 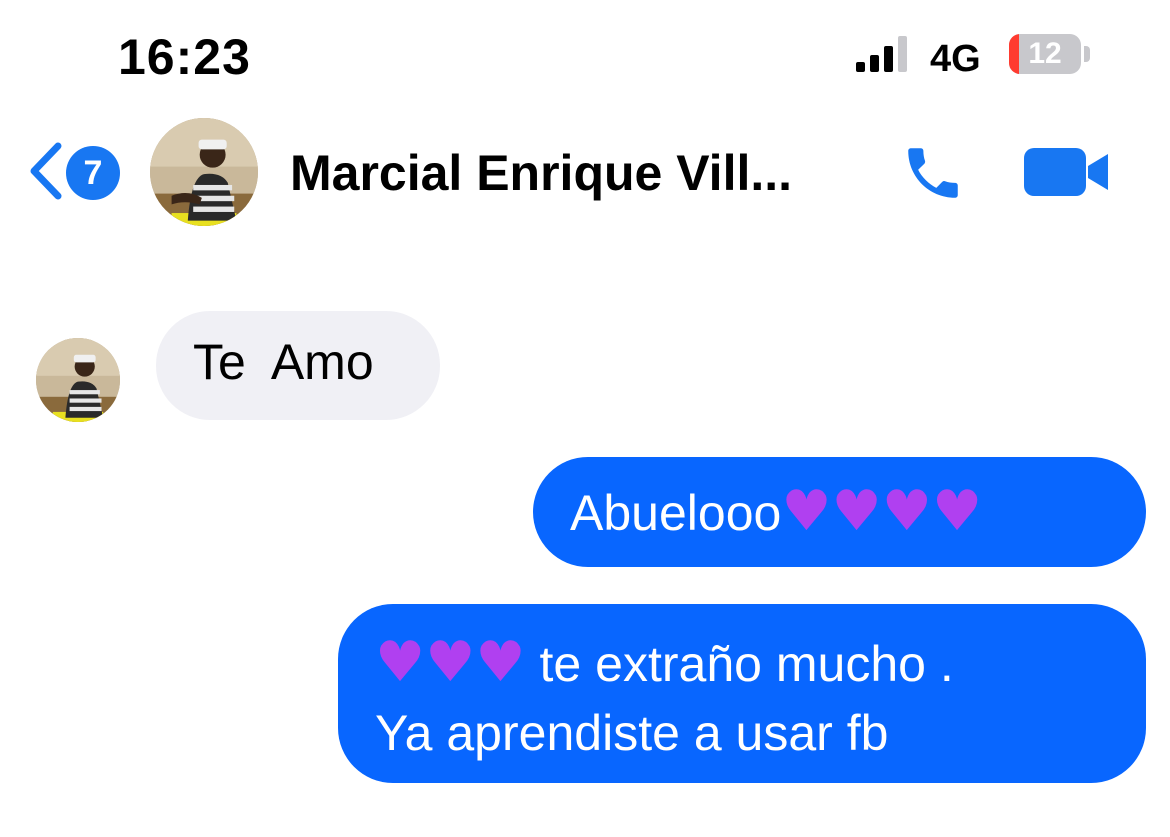 What do you see at coordinates (955, 59) in the screenshot?
I see `network-type: 4G` at bounding box center [955, 59].